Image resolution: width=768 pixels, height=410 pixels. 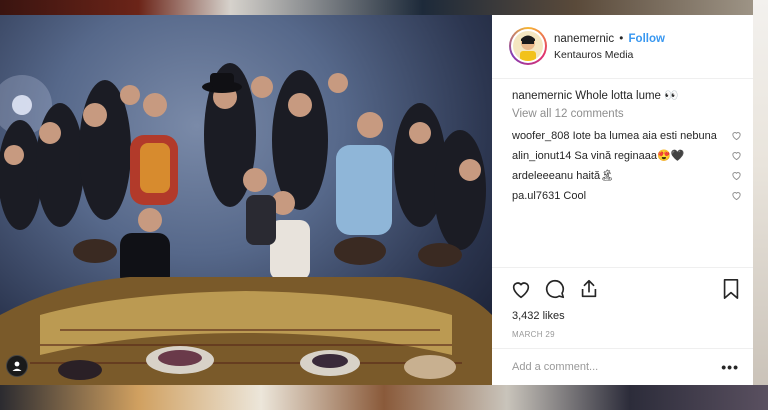 I want to click on comment-text: haită🏝, so click(x=595, y=175).